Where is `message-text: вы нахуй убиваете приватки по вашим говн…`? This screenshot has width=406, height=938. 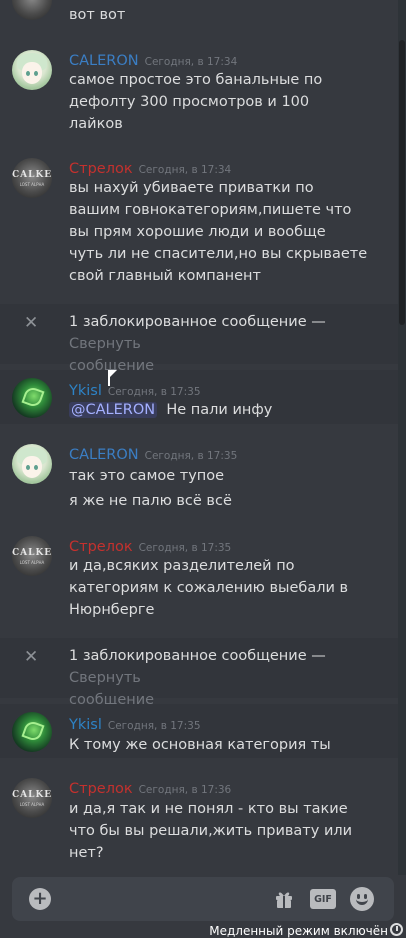
message-text: вы нахуй убиваете приватки по вашим говн… is located at coordinates (229, 232).